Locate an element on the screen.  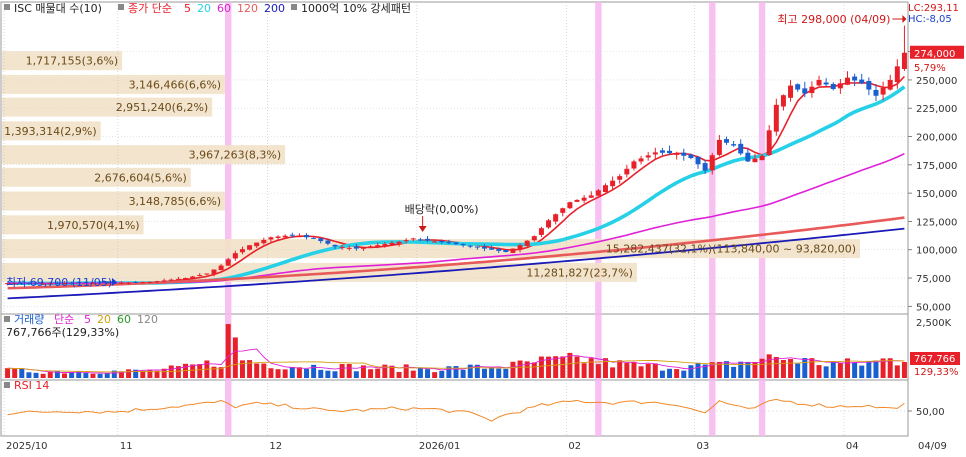
volume-menu-icon is located at coordinates (7, 319).